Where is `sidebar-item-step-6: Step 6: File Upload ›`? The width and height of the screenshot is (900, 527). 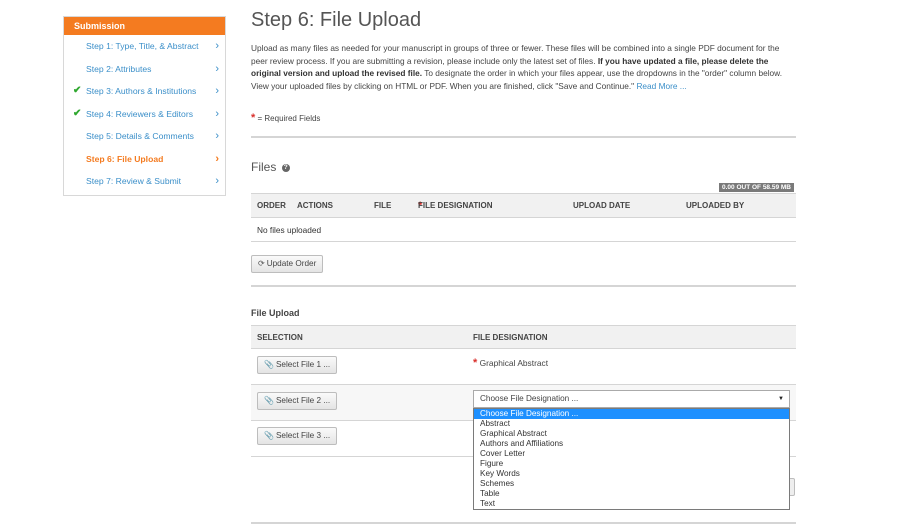 sidebar-item-step-6: Step 6: File Upload › is located at coordinates (144, 159).